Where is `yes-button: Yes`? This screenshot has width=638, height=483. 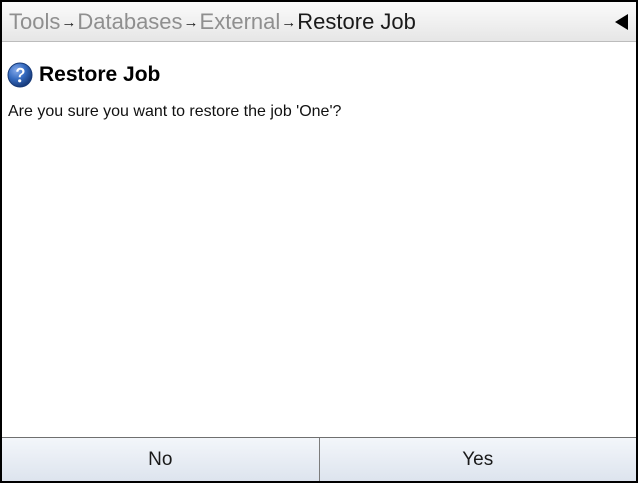
yes-button: Yes is located at coordinates (477, 459).